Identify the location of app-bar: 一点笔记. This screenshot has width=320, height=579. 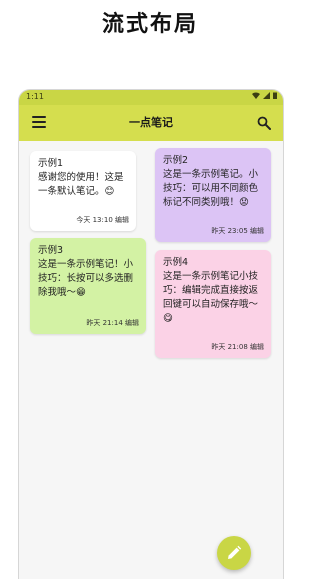
(151, 123).